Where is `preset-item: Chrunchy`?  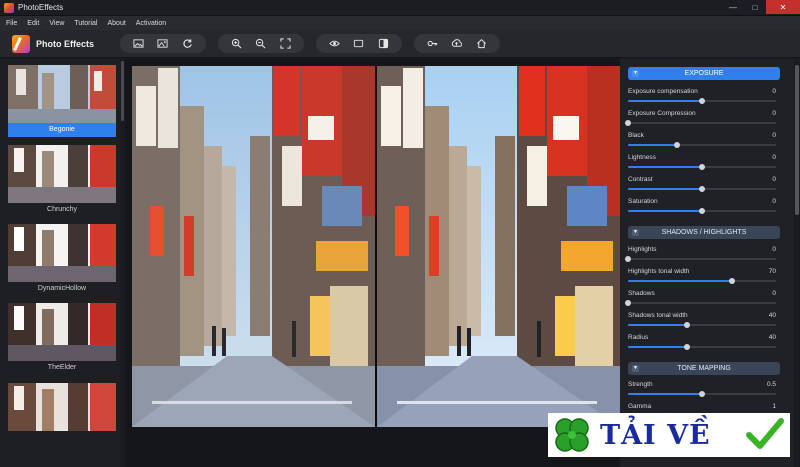 preset-item: Chrunchy is located at coordinates (62, 181).